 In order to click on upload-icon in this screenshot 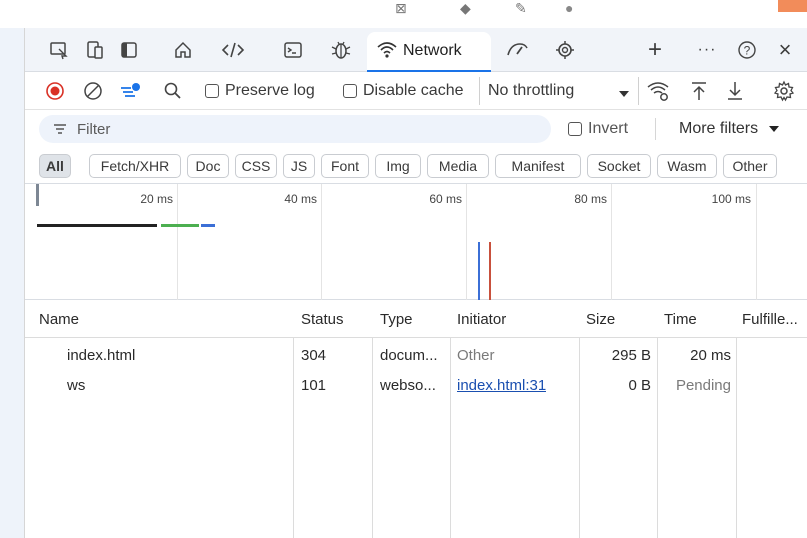, I will do `click(699, 91)`.